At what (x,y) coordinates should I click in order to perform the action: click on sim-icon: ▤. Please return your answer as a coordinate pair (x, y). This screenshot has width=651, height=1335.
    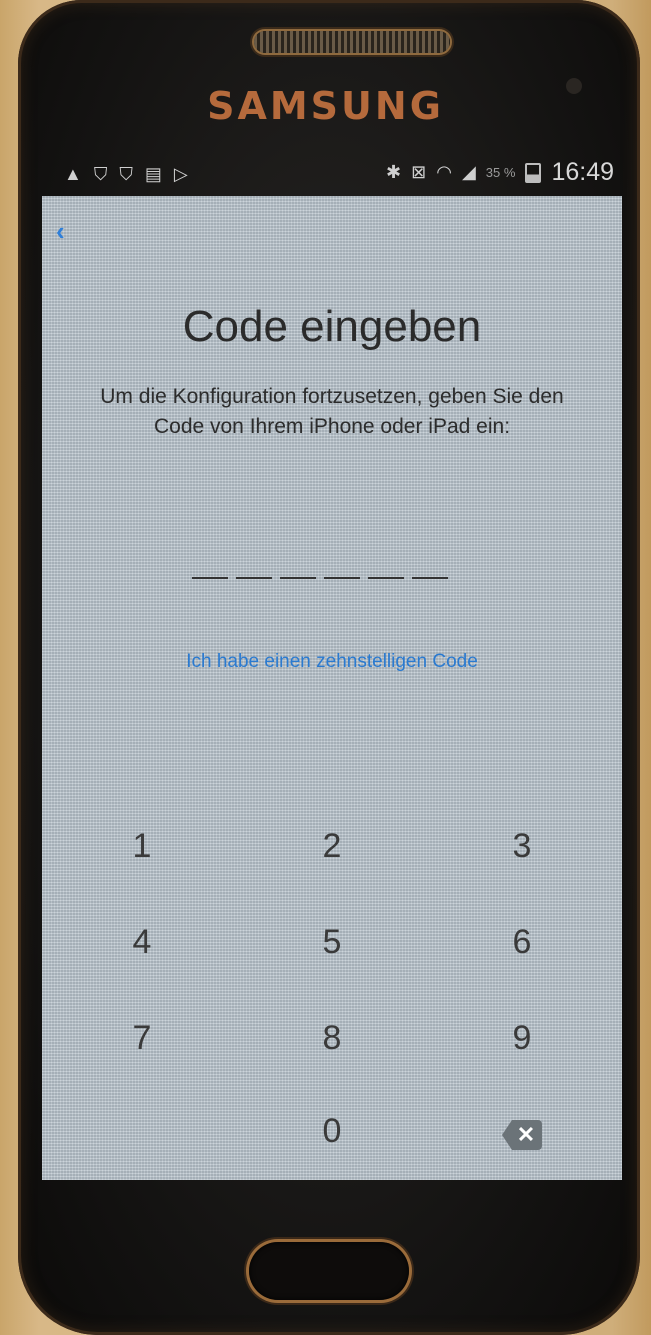
    Looking at the image, I should click on (153, 174).